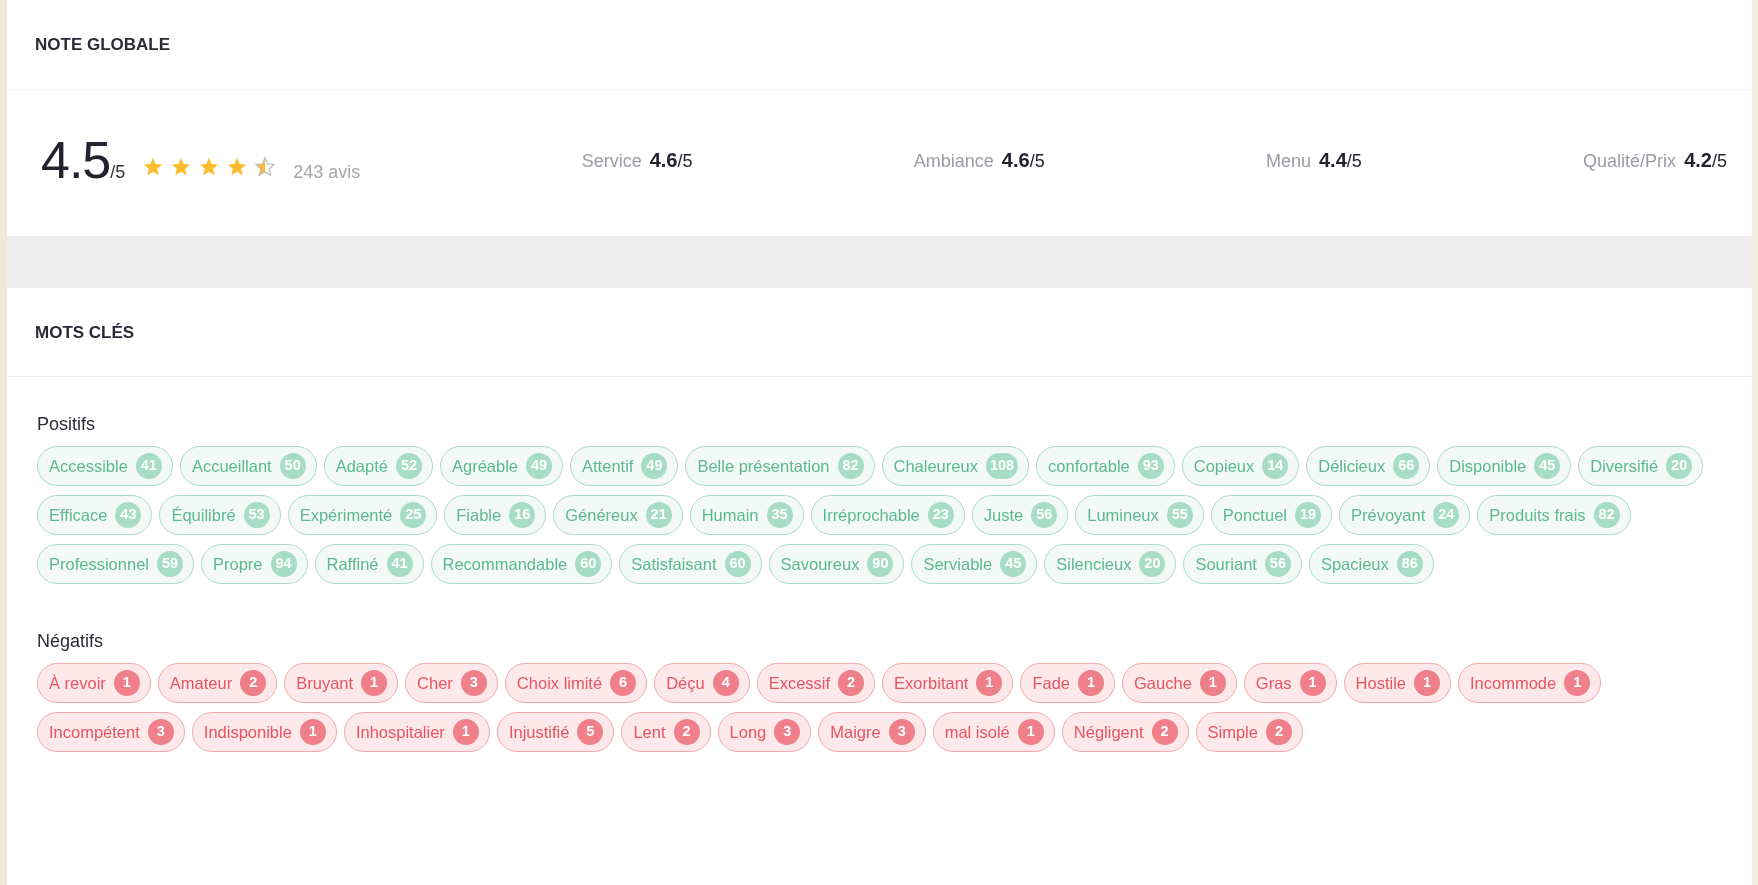 The image size is (1758, 885). Describe the element at coordinates (1275, 466) in the screenshot. I see `count-badge: 14` at that location.